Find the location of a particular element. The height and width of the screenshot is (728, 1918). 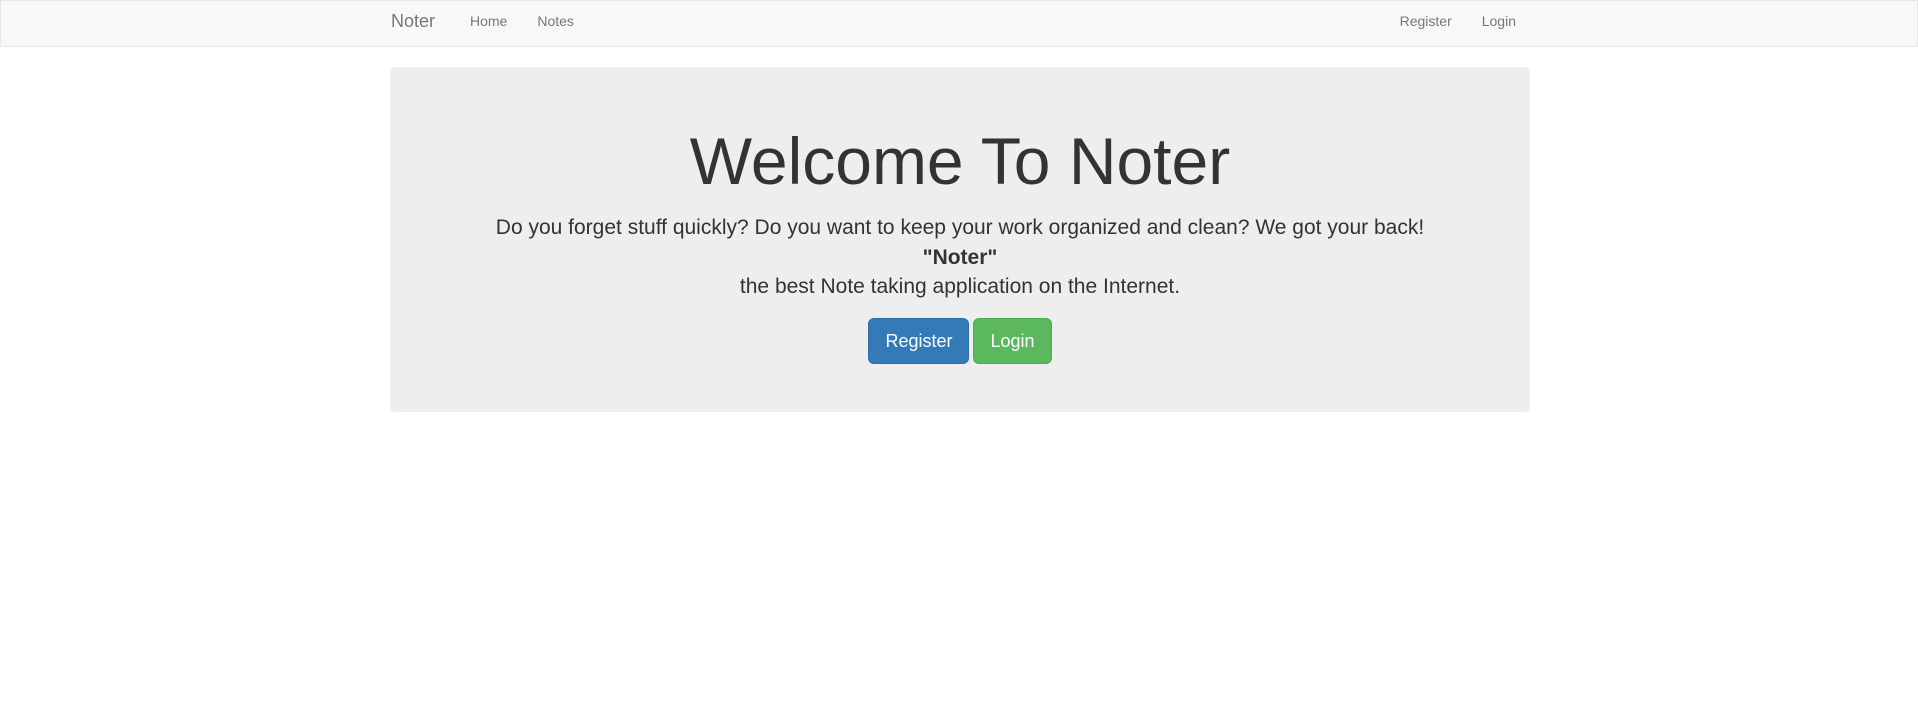

lead-brand-quote: "Noter" is located at coordinates (960, 257).